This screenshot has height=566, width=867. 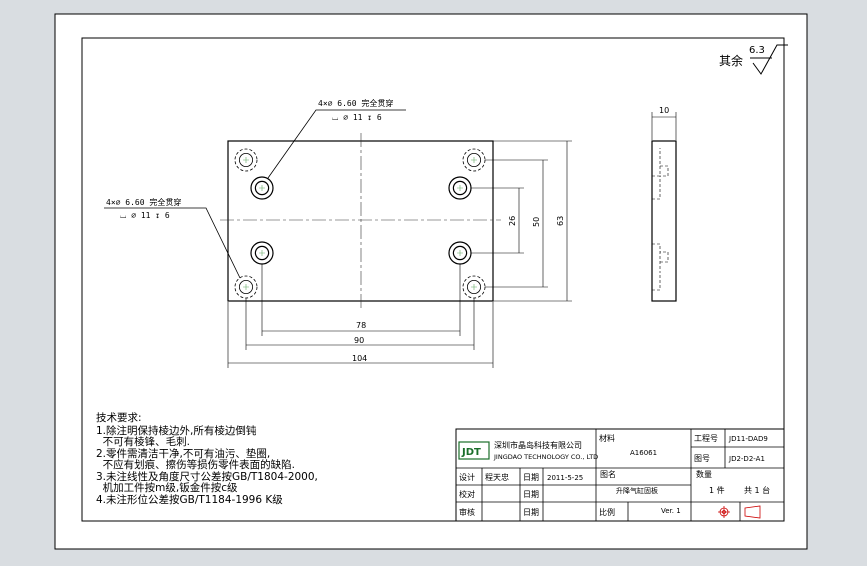 I want to click on approve-label: 审核, so click(x=467, y=512).